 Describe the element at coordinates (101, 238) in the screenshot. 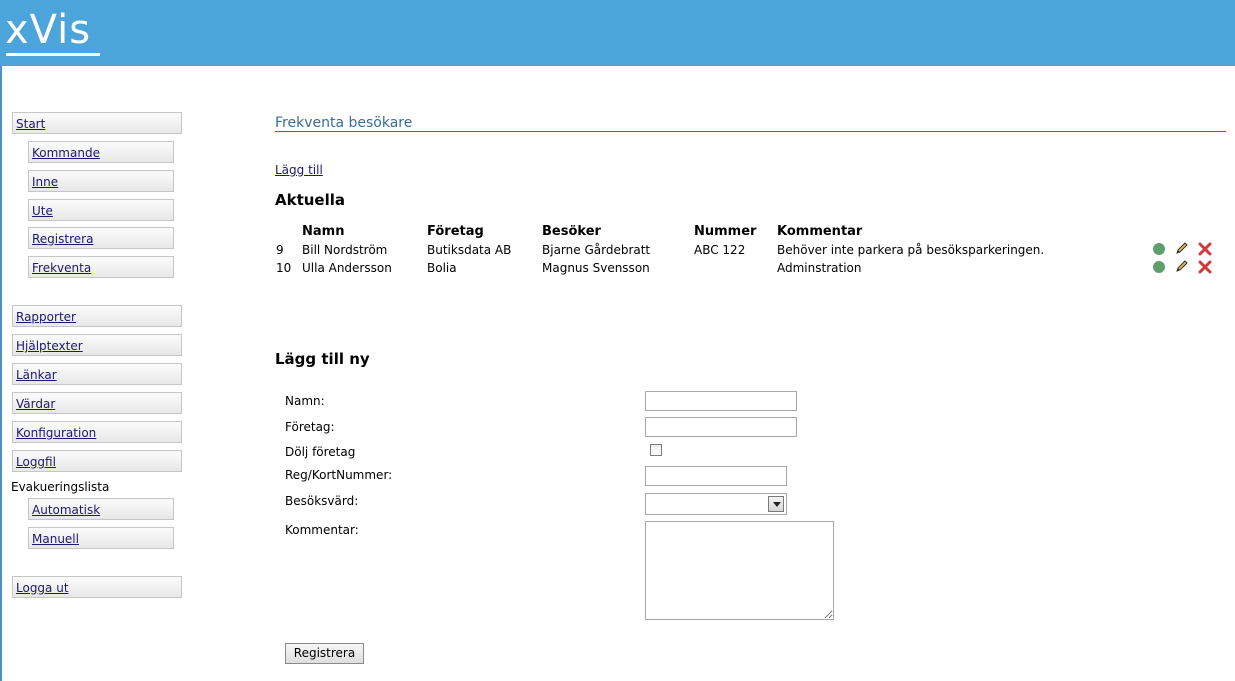

I see `nav-item-registrera: Registrera` at that location.